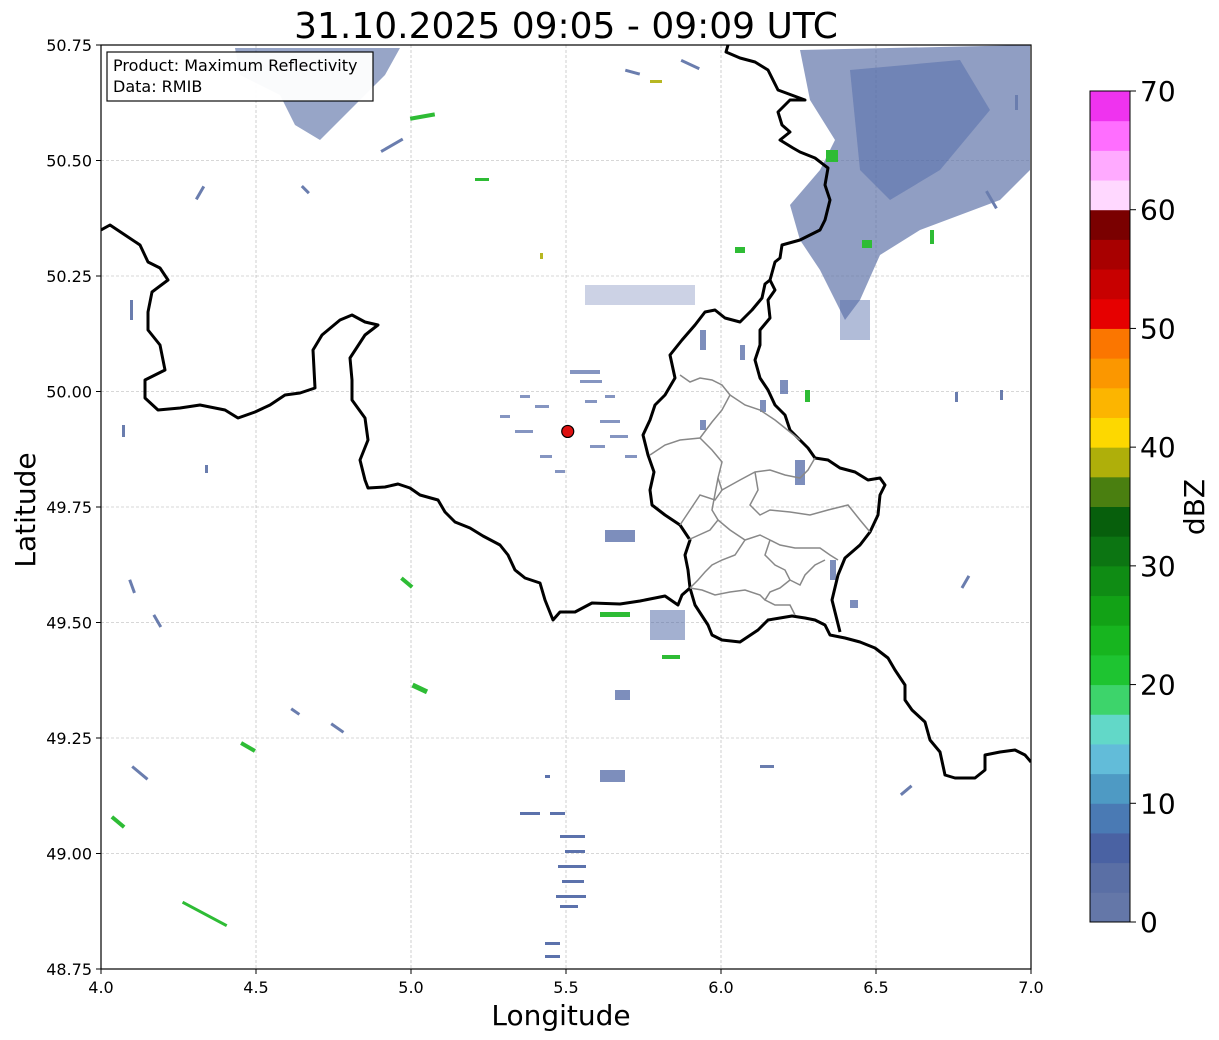 The width and height of the screenshot is (1219, 1040). I want to click on x-axis-label: Longitude, so click(560, 1015).